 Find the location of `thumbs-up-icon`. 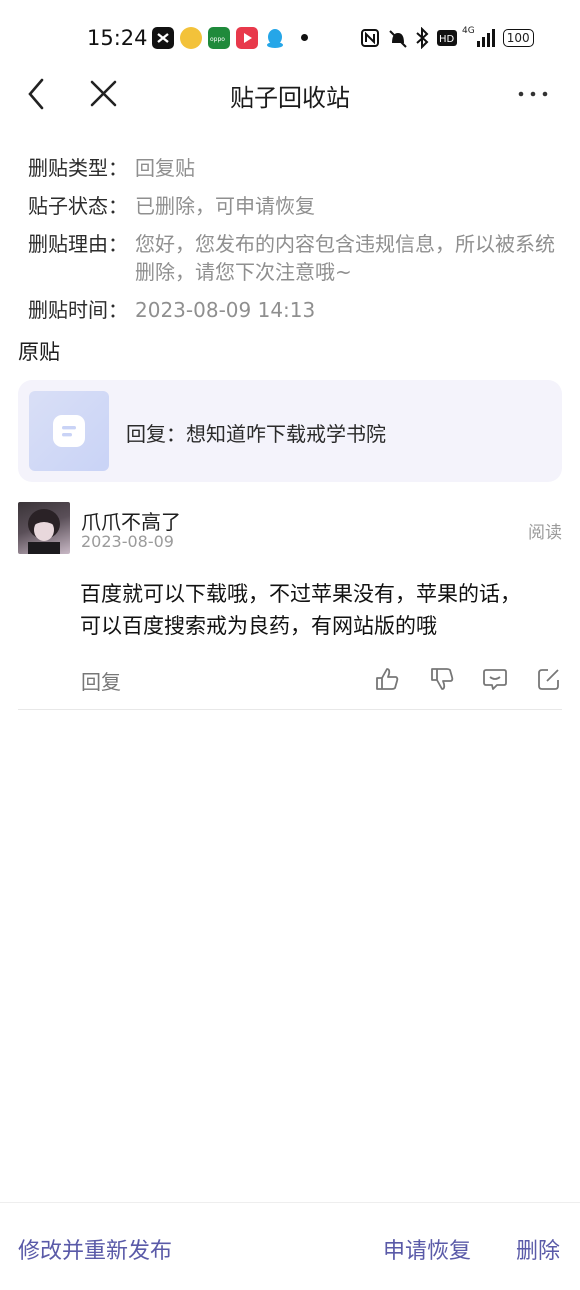

thumbs-up-icon is located at coordinates (387, 679).